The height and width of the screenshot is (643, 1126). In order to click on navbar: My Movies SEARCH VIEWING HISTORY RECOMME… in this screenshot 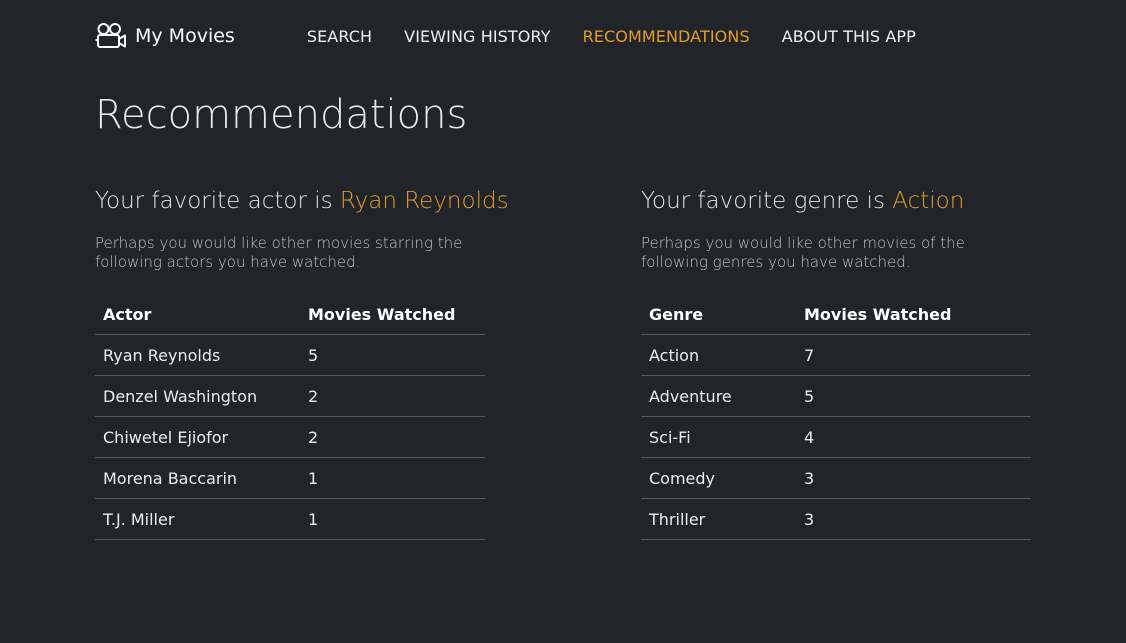, I will do `click(521, 36)`.